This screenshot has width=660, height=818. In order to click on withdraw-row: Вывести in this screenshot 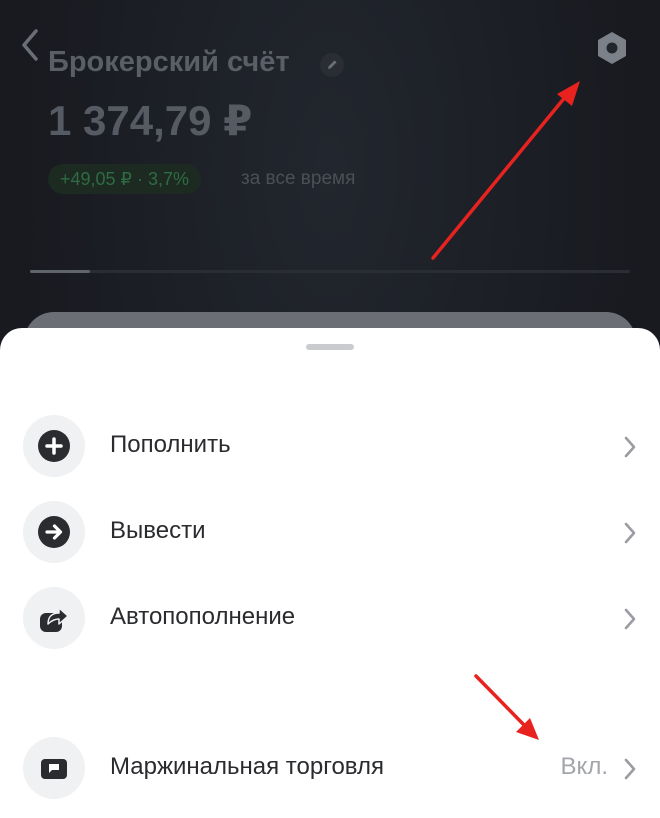, I will do `click(330, 533)`.